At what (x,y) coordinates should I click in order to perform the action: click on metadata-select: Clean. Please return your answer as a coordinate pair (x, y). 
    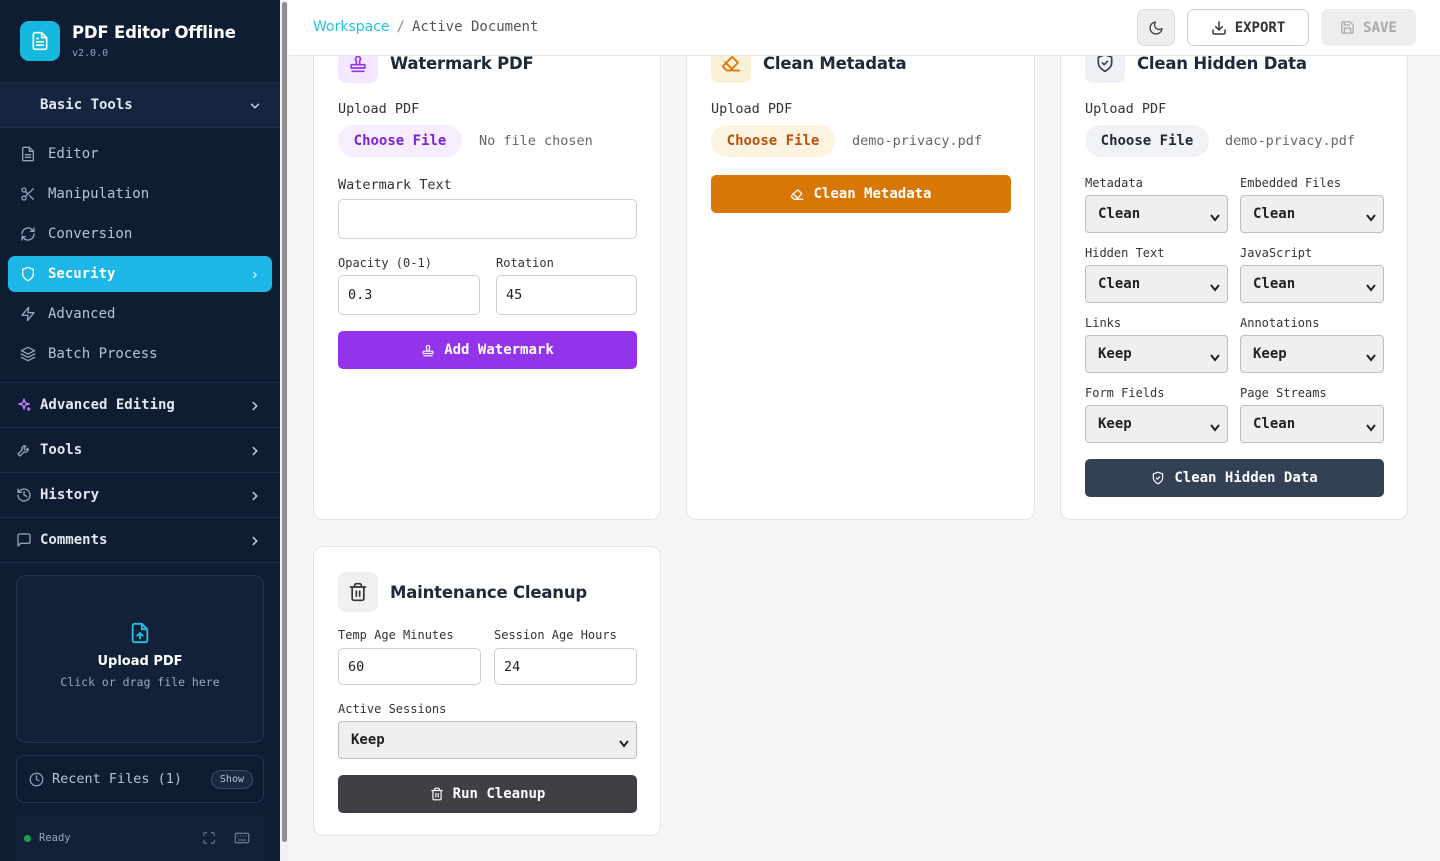
    Looking at the image, I should click on (1156, 214).